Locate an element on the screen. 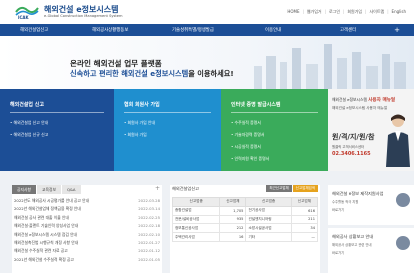  list-item: 2021년 해외건설 수주실적 확정 공고 2022.01.05 is located at coordinates (87, 261).